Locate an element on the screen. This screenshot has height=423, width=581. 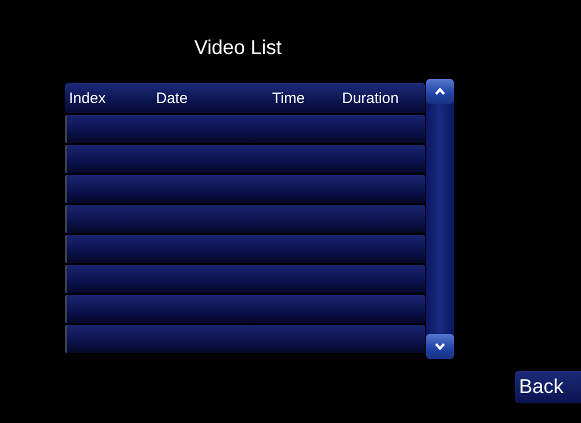
chevron-up-icon is located at coordinates (440, 91).